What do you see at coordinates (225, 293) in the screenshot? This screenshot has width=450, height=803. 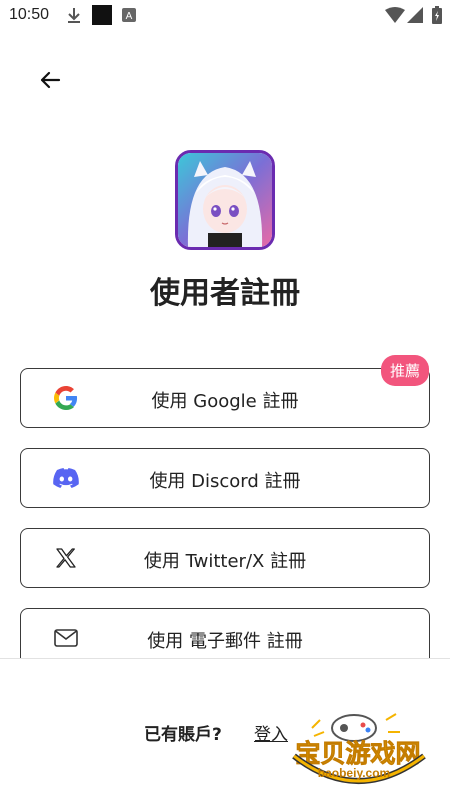 I see `page-title: 使用者註冊` at bounding box center [225, 293].